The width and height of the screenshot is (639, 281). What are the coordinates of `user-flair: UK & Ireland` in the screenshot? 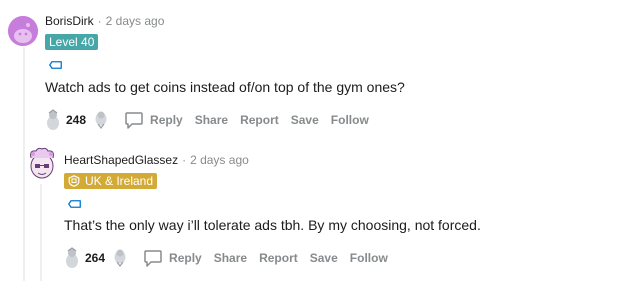 It's located at (111, 181).